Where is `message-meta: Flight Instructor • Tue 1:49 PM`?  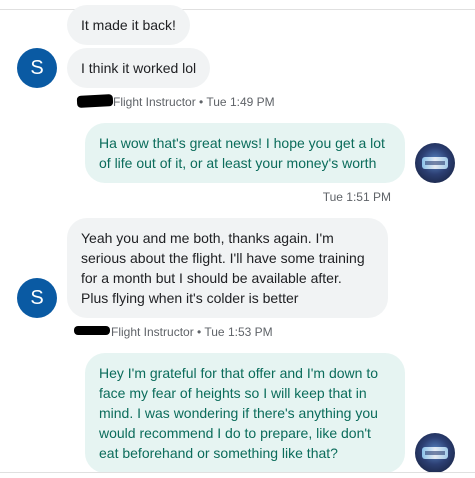 message-meta: Flight Instructor • Tue 1:49 PM is located at coordinates (194, 102).